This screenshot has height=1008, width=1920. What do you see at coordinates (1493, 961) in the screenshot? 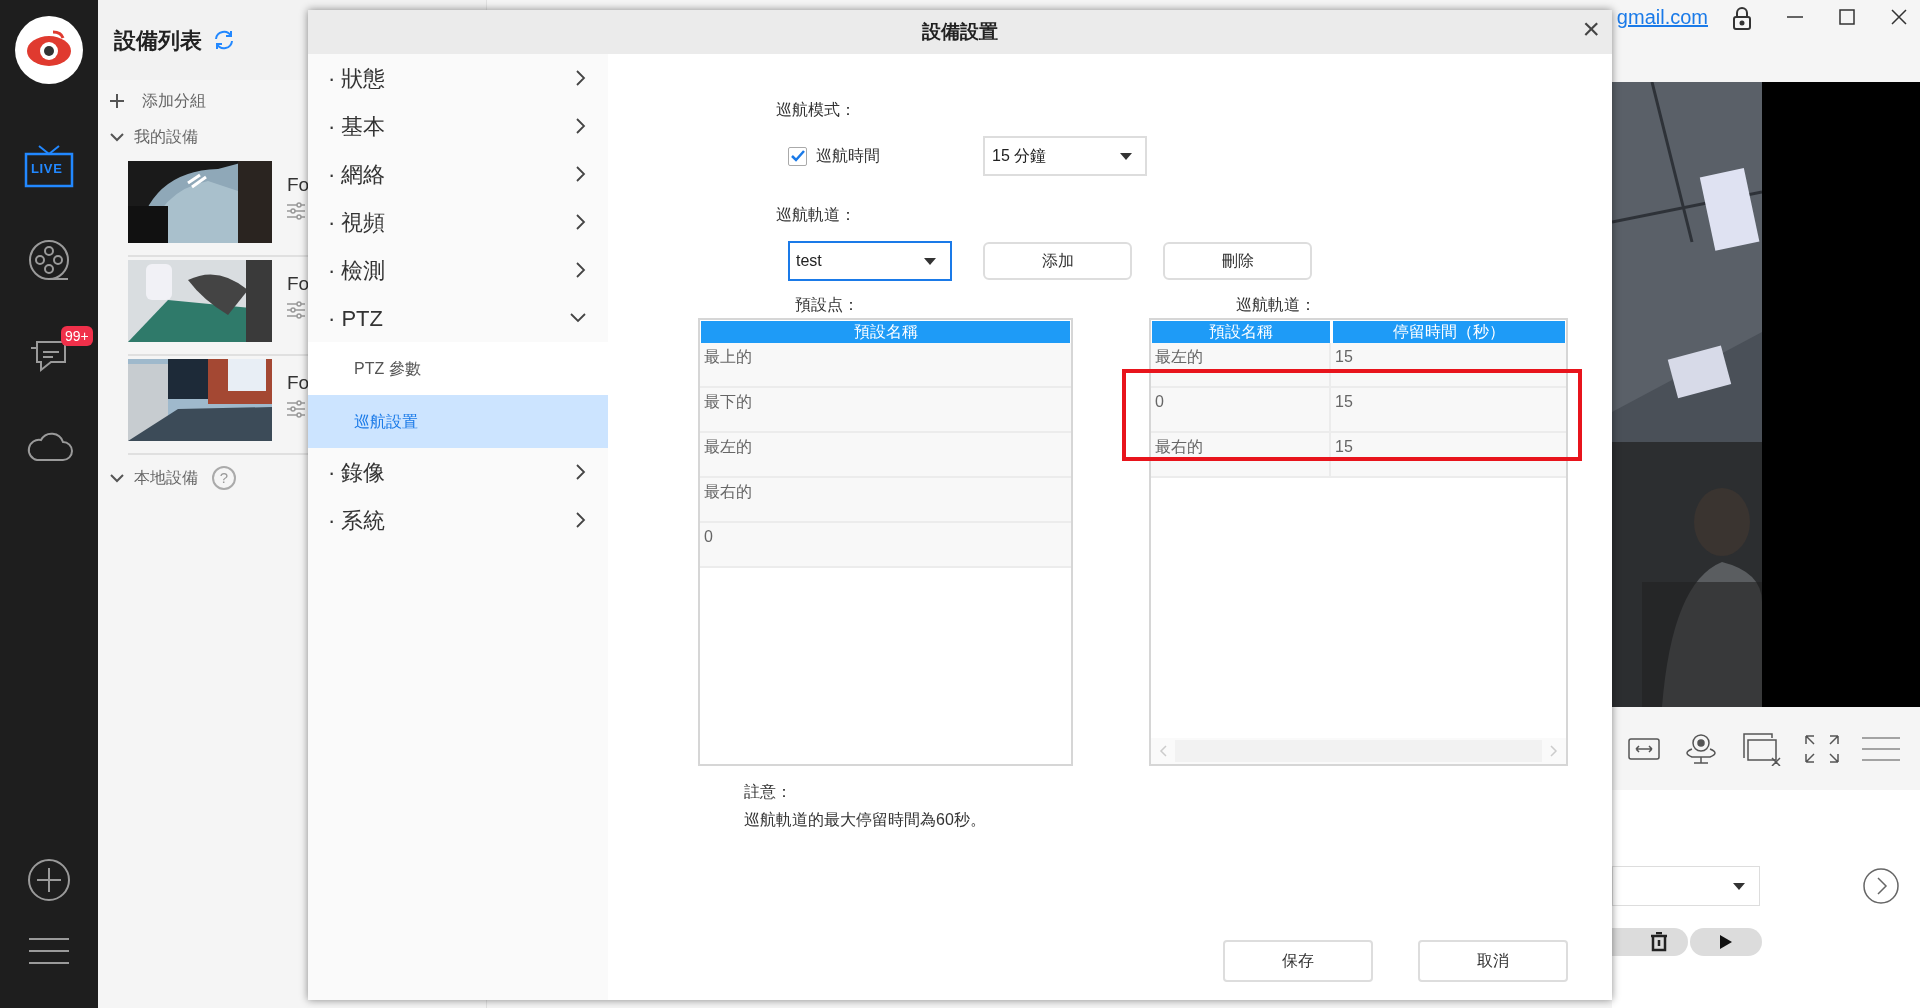
I see `cancel-button: 取消` at bounding box center [1493, 961].